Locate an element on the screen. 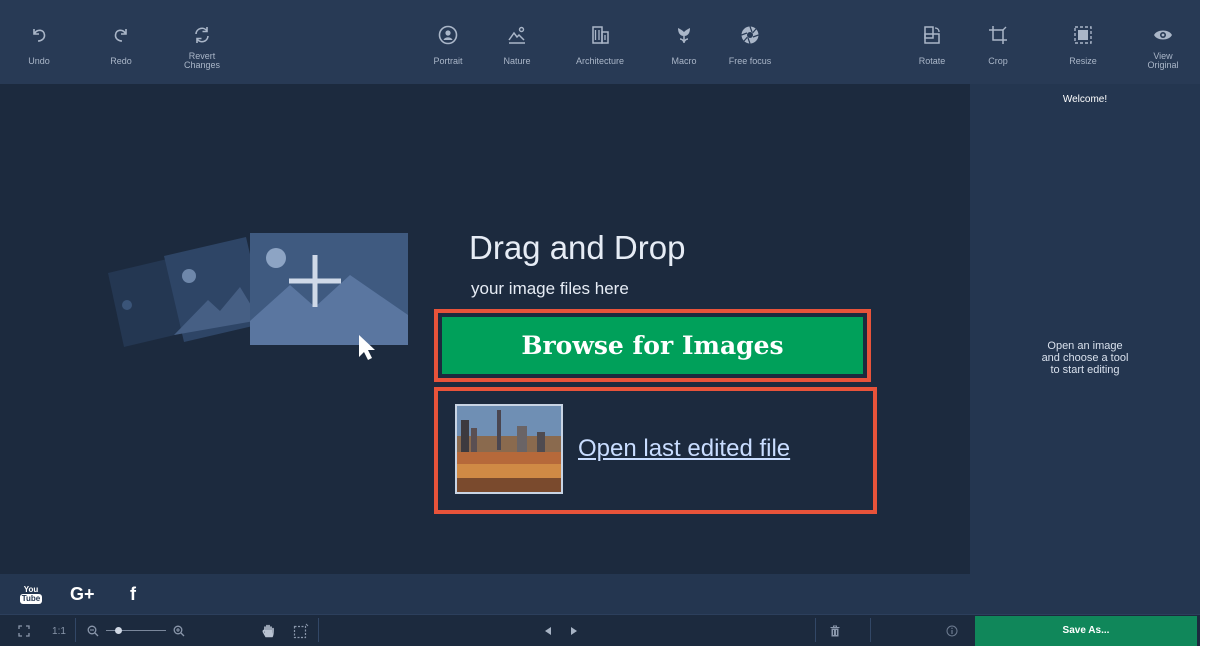 This screenshot has width=1205, height=647. last-file-thumbnail is located at coordinates (509, 449).